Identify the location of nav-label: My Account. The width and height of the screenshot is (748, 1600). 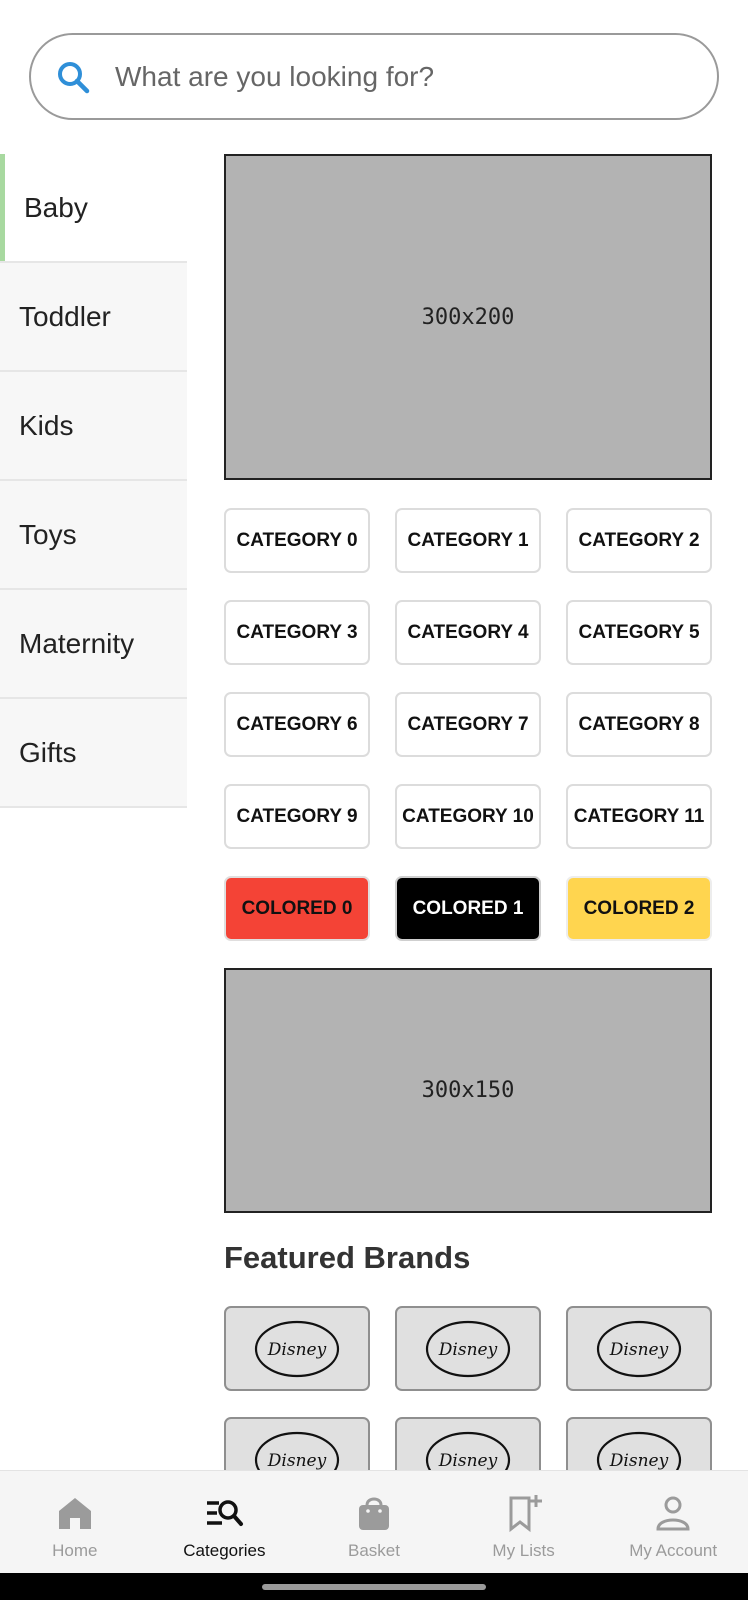
(673, 1550).